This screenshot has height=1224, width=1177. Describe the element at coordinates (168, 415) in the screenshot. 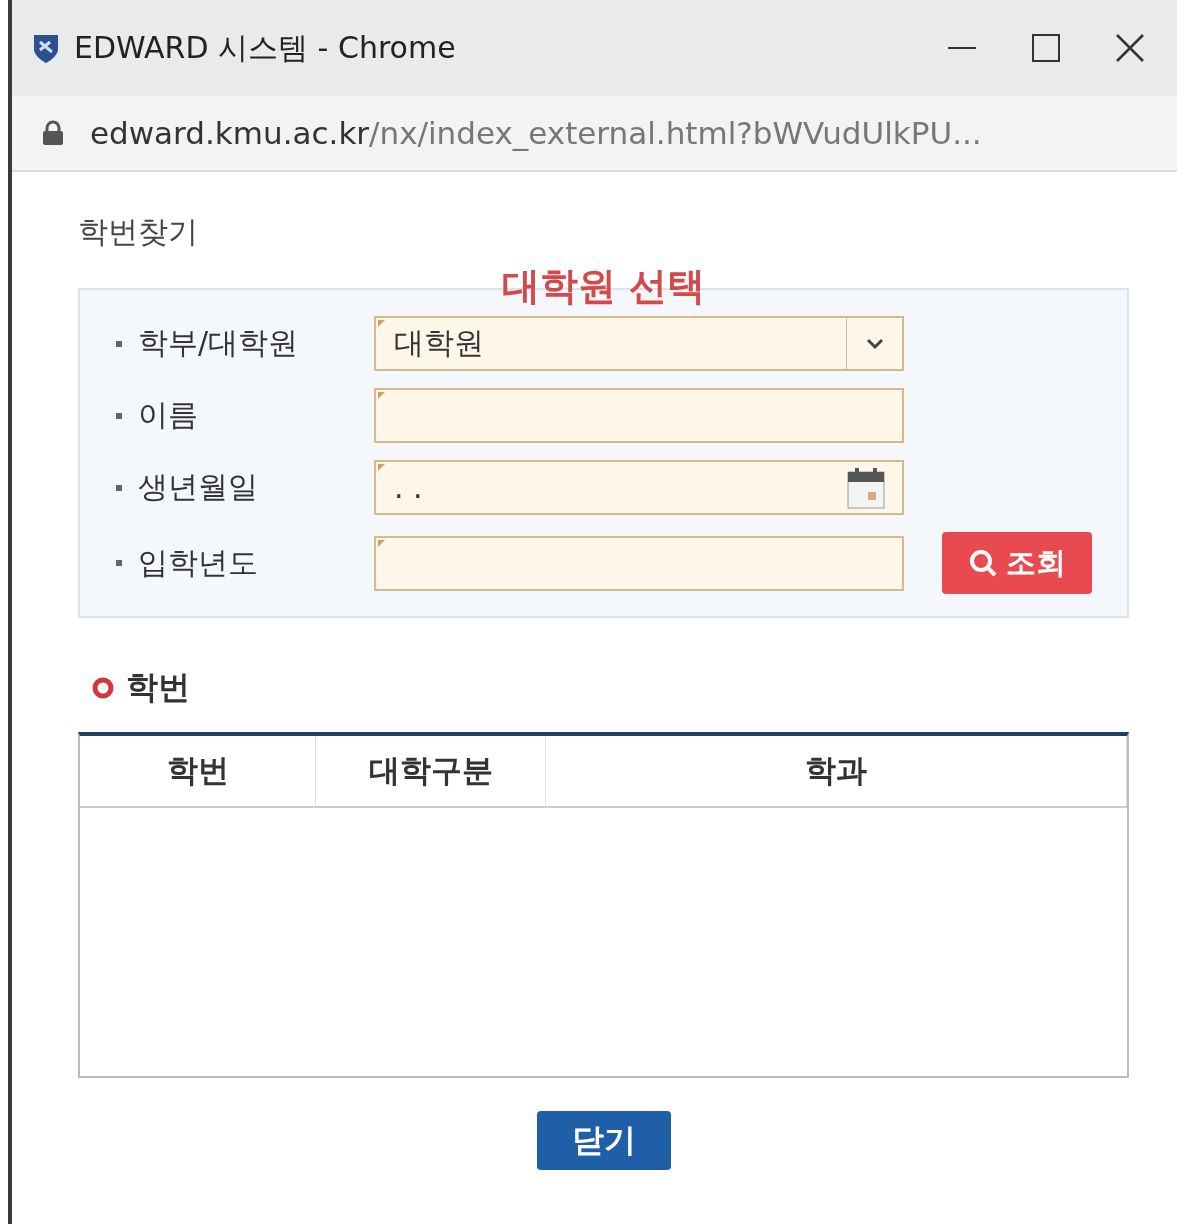

I see `field-label: 이름` at that location.